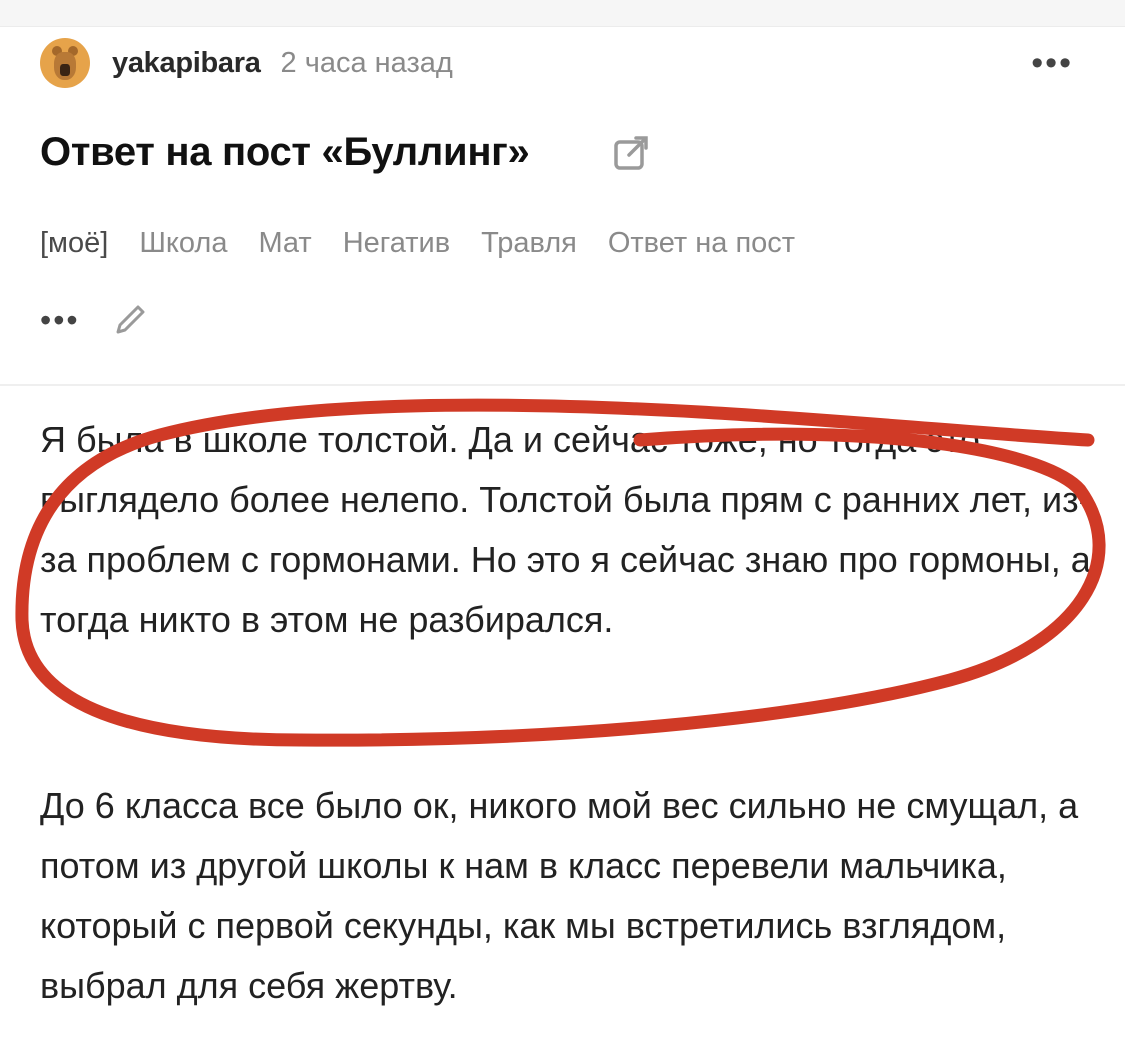  Describe the element at coordinates (701, 243) in the screenshot. I see `tag-item: Ответ на пост` at that location.